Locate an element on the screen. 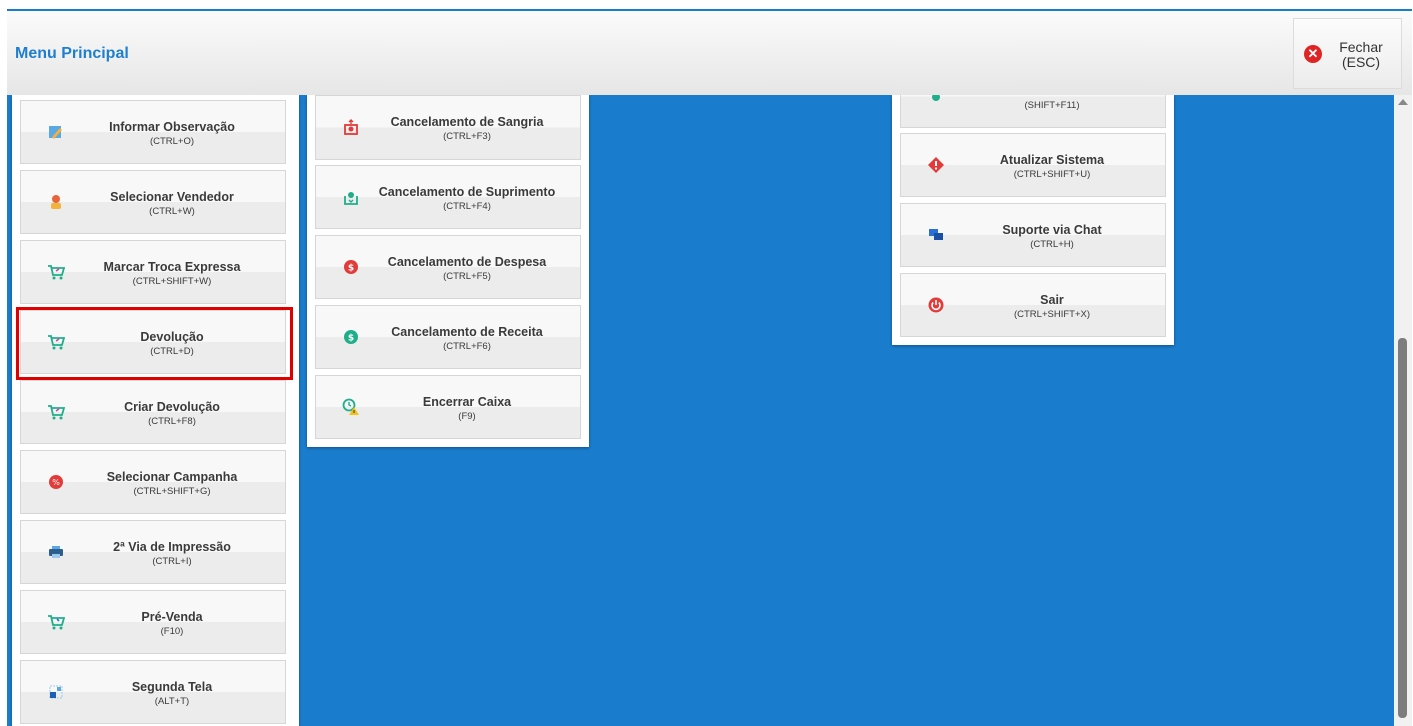 This screenshot has height=726, width=1413. button-label: Suporte via Chat is located at coordinates (1052, 230).